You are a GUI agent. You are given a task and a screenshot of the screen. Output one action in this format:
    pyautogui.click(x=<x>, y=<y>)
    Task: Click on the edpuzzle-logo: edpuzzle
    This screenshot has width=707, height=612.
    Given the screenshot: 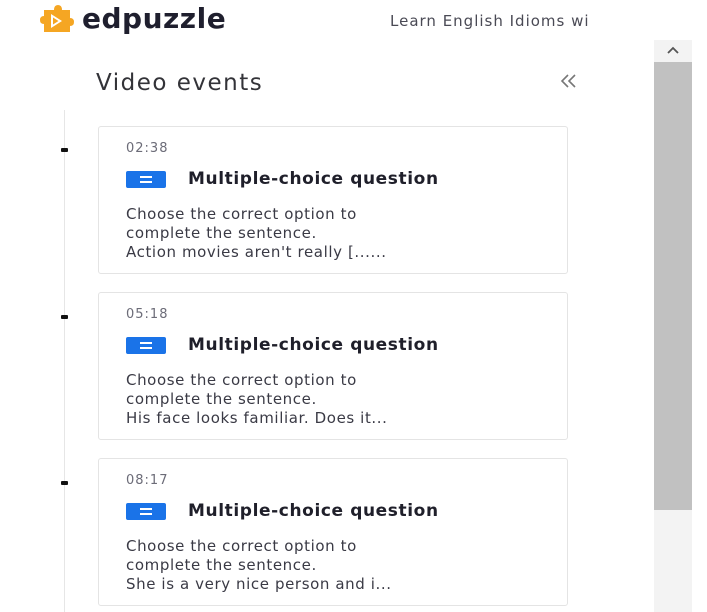 What is the action you would take?
    pyautogui.click(x=133, y=18)
    